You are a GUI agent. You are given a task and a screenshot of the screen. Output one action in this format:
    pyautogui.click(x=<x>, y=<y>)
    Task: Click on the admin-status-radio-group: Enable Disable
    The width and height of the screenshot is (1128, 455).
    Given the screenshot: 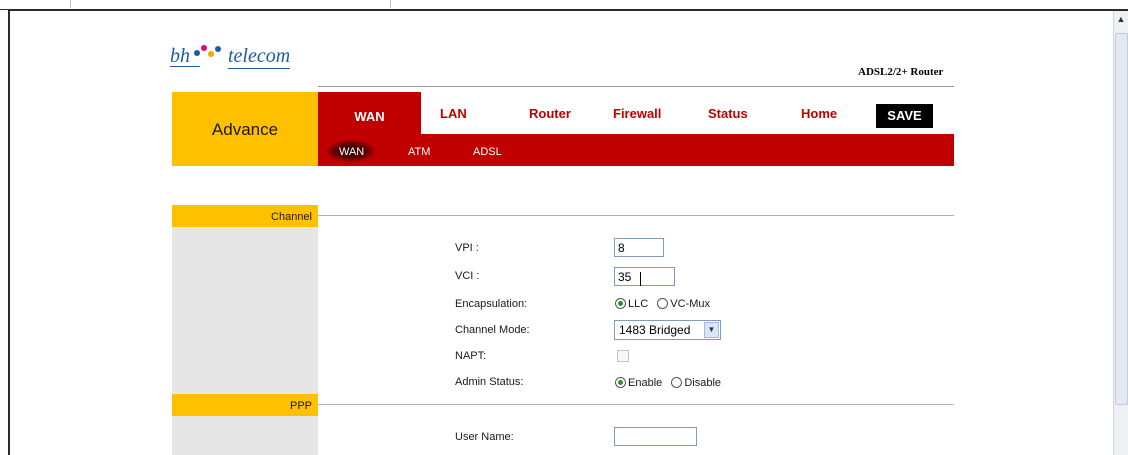 What is the action you would take?
    pyautogui.click(x=671, y=384)
    